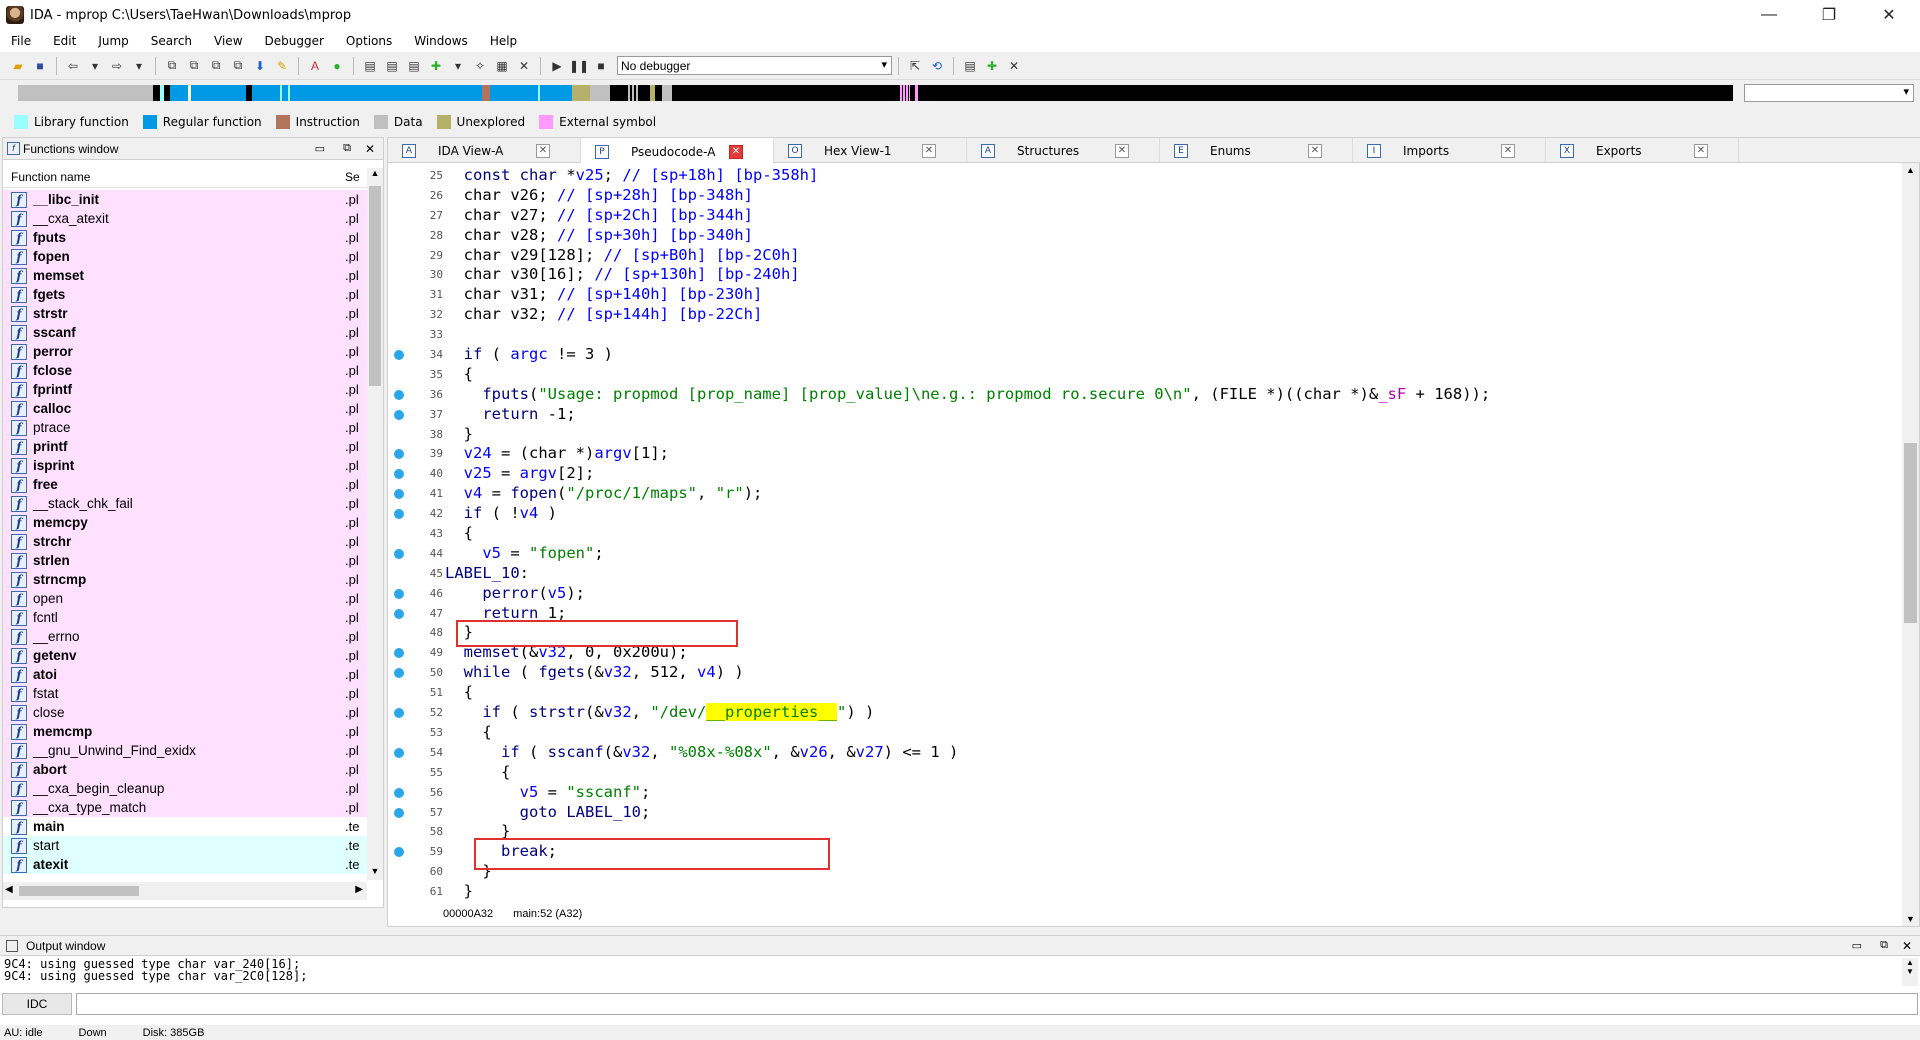 This screenshot has width=1920, height=1040. Describe the element at coordinates (441, 41) in the screenshot. I see `menu-windows: Windows` at that location.